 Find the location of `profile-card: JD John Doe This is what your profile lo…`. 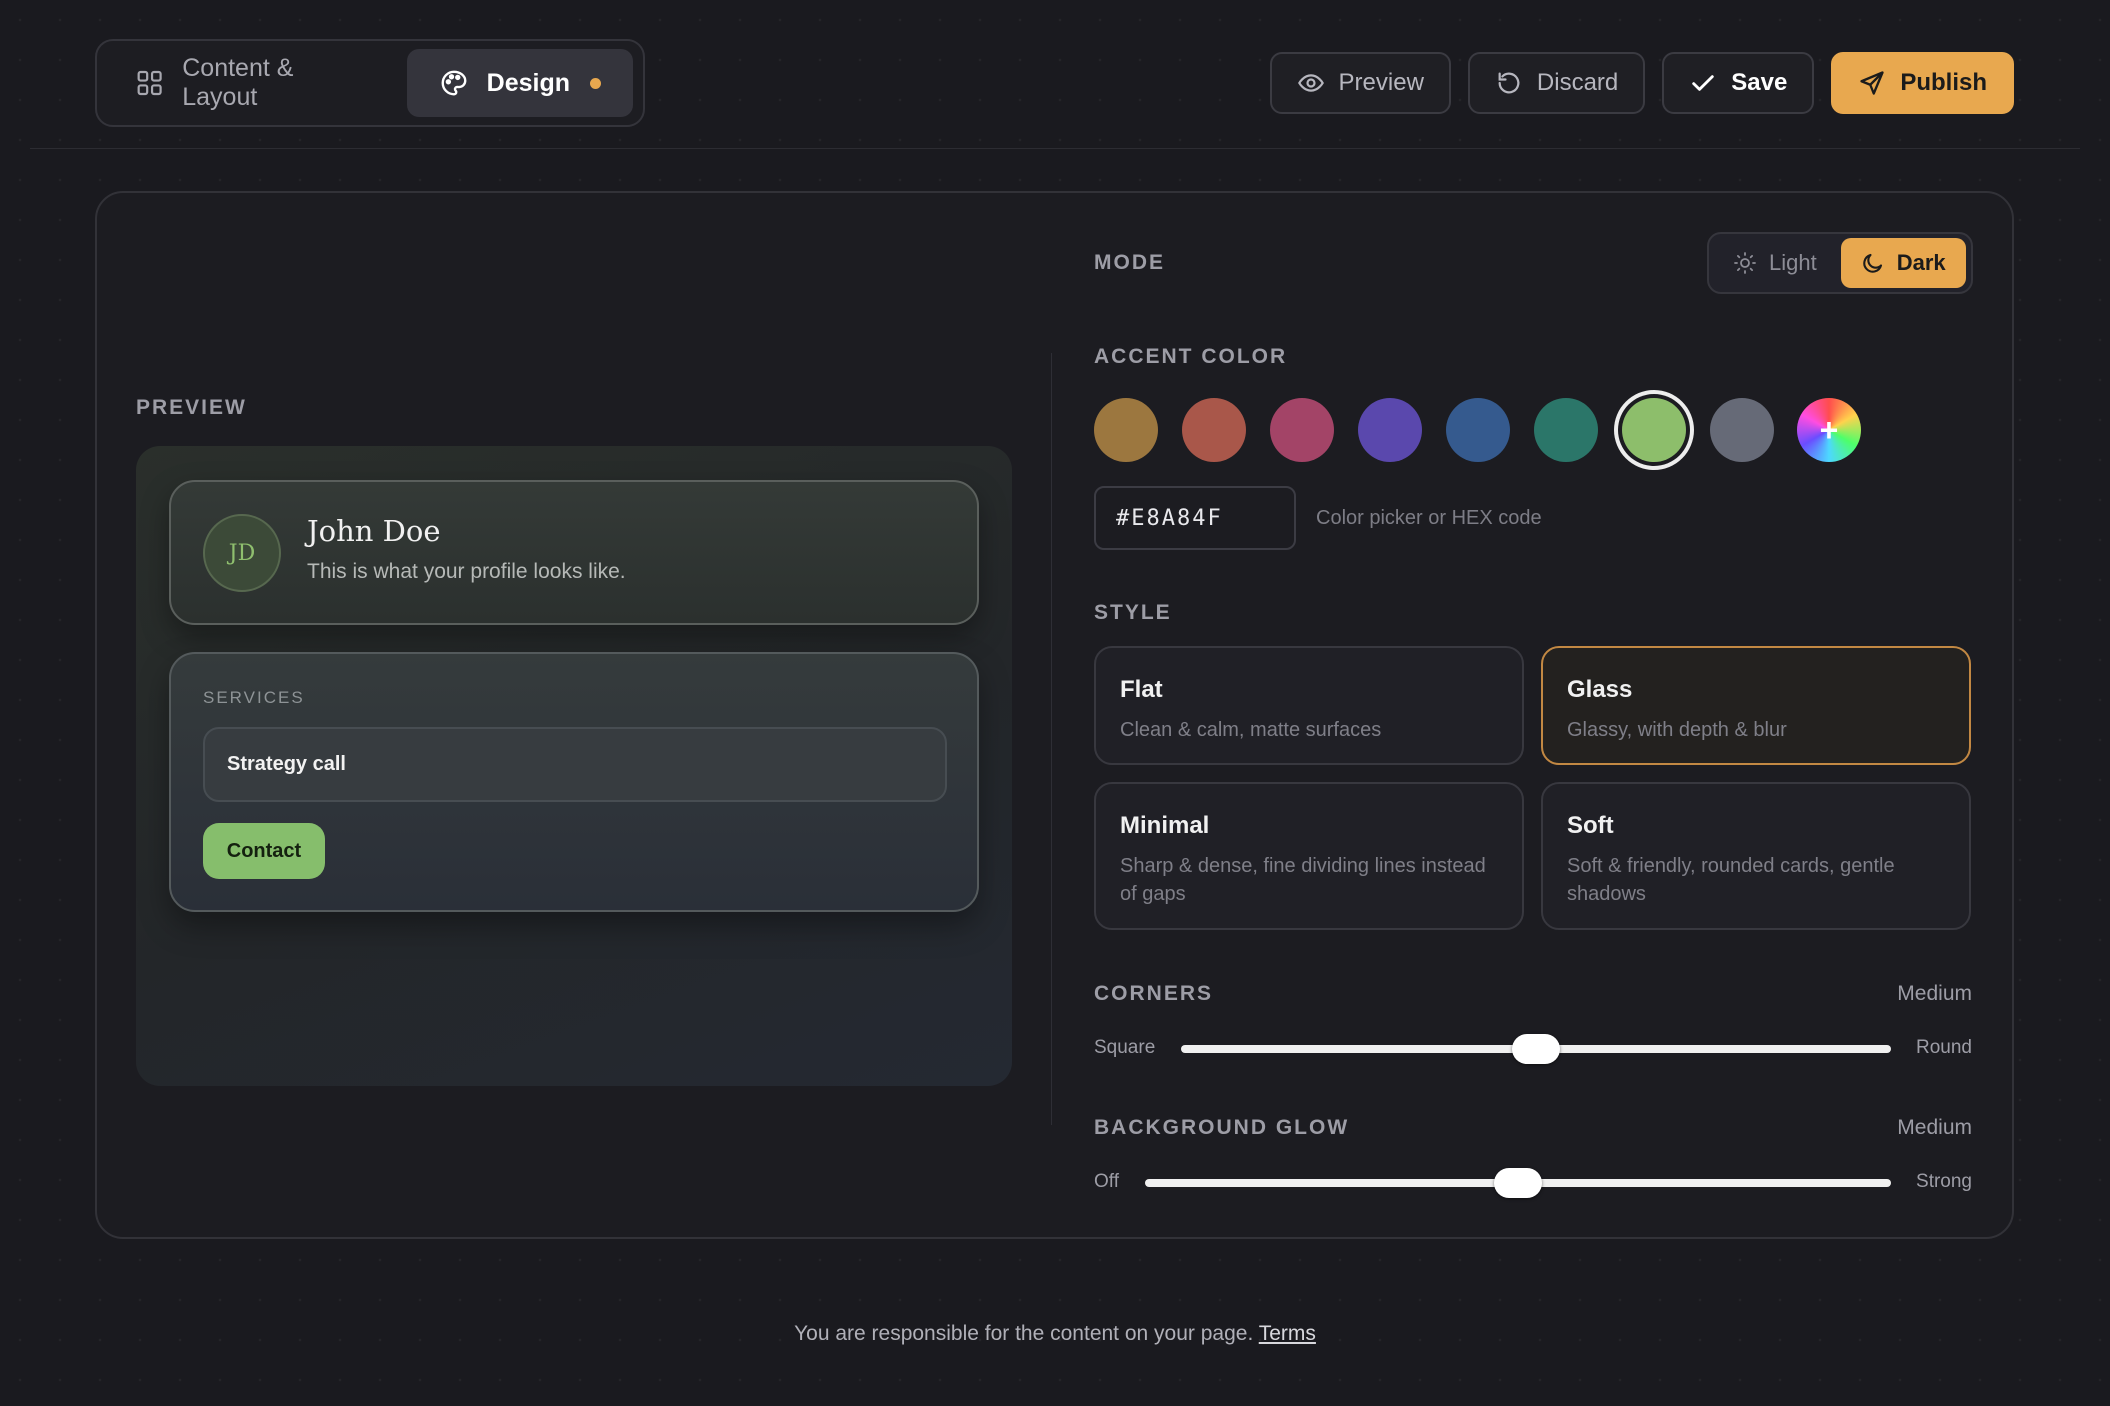

profile-card: JD John Doe This is what your profile lo… is located at coordinates (574, 552).